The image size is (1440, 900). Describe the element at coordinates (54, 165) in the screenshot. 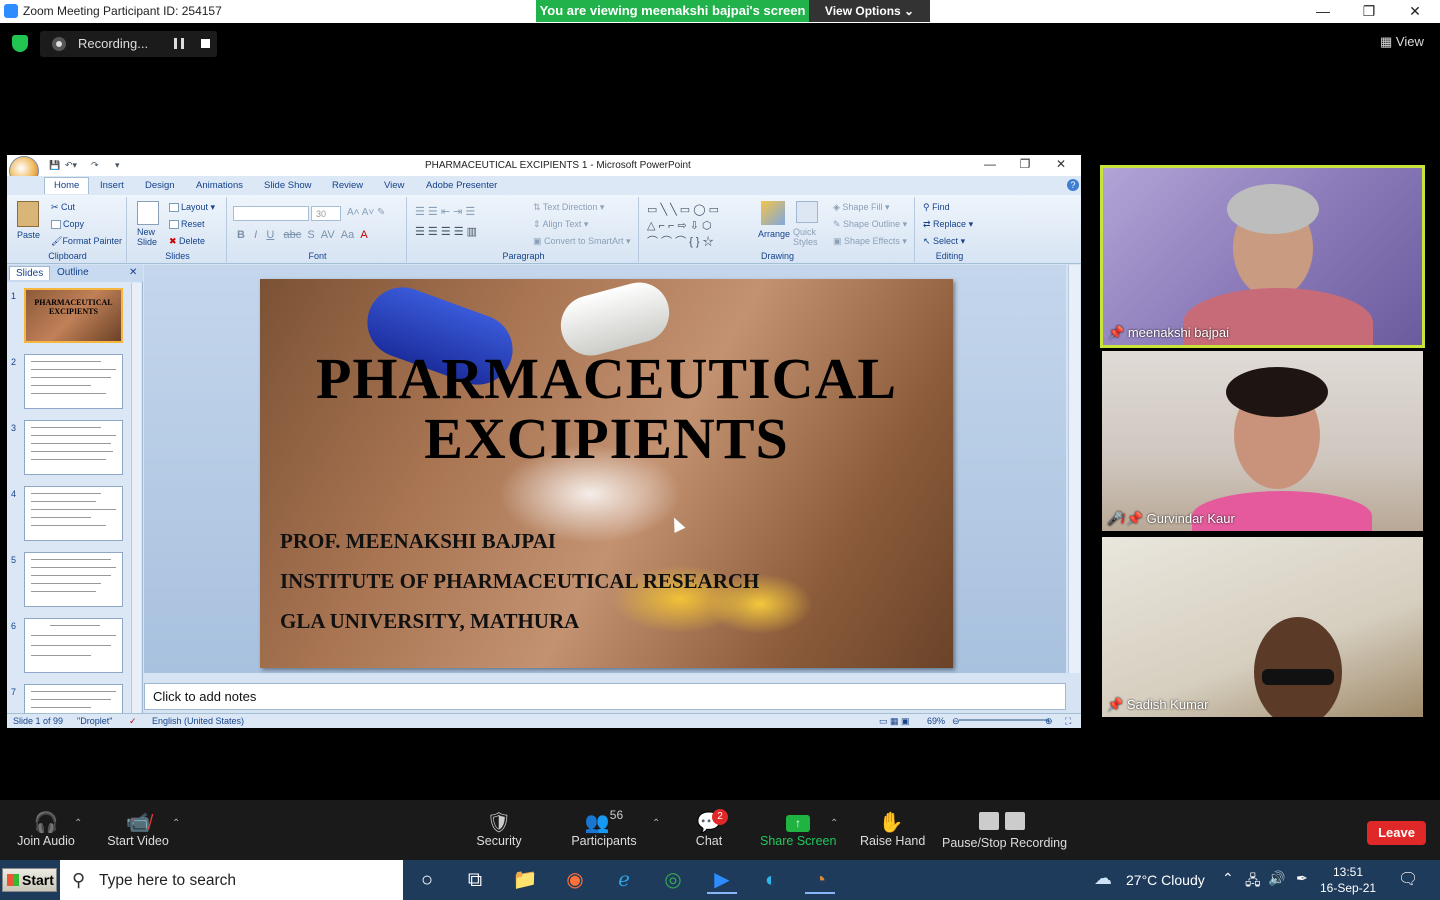

I see `save-icon: 💾` at that location.